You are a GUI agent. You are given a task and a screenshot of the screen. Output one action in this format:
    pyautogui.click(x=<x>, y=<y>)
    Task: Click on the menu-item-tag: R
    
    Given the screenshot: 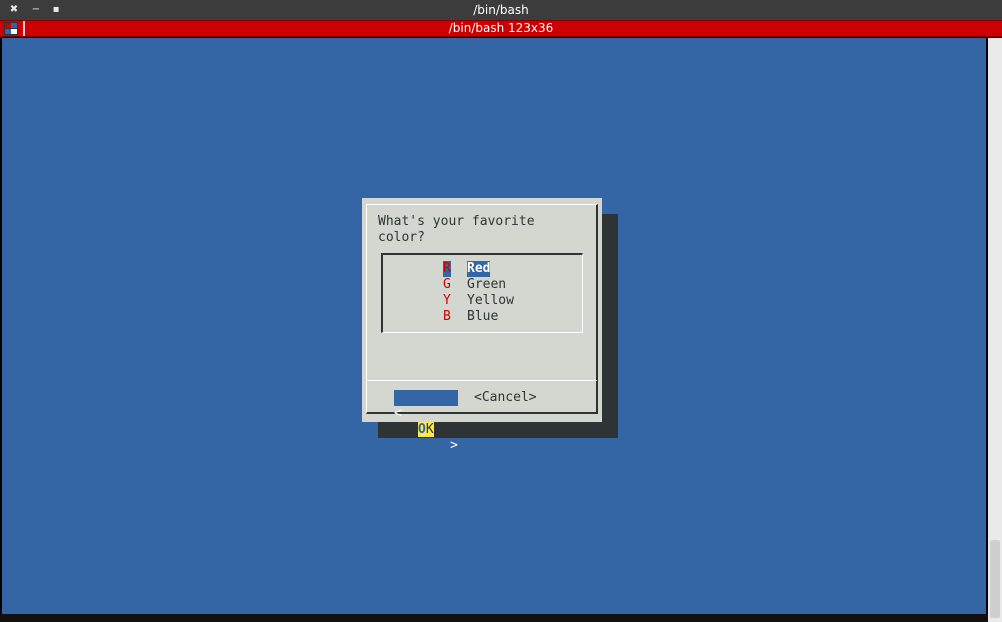 What is the action you would take?
    pyautogui.click(x=447, y=269)
    